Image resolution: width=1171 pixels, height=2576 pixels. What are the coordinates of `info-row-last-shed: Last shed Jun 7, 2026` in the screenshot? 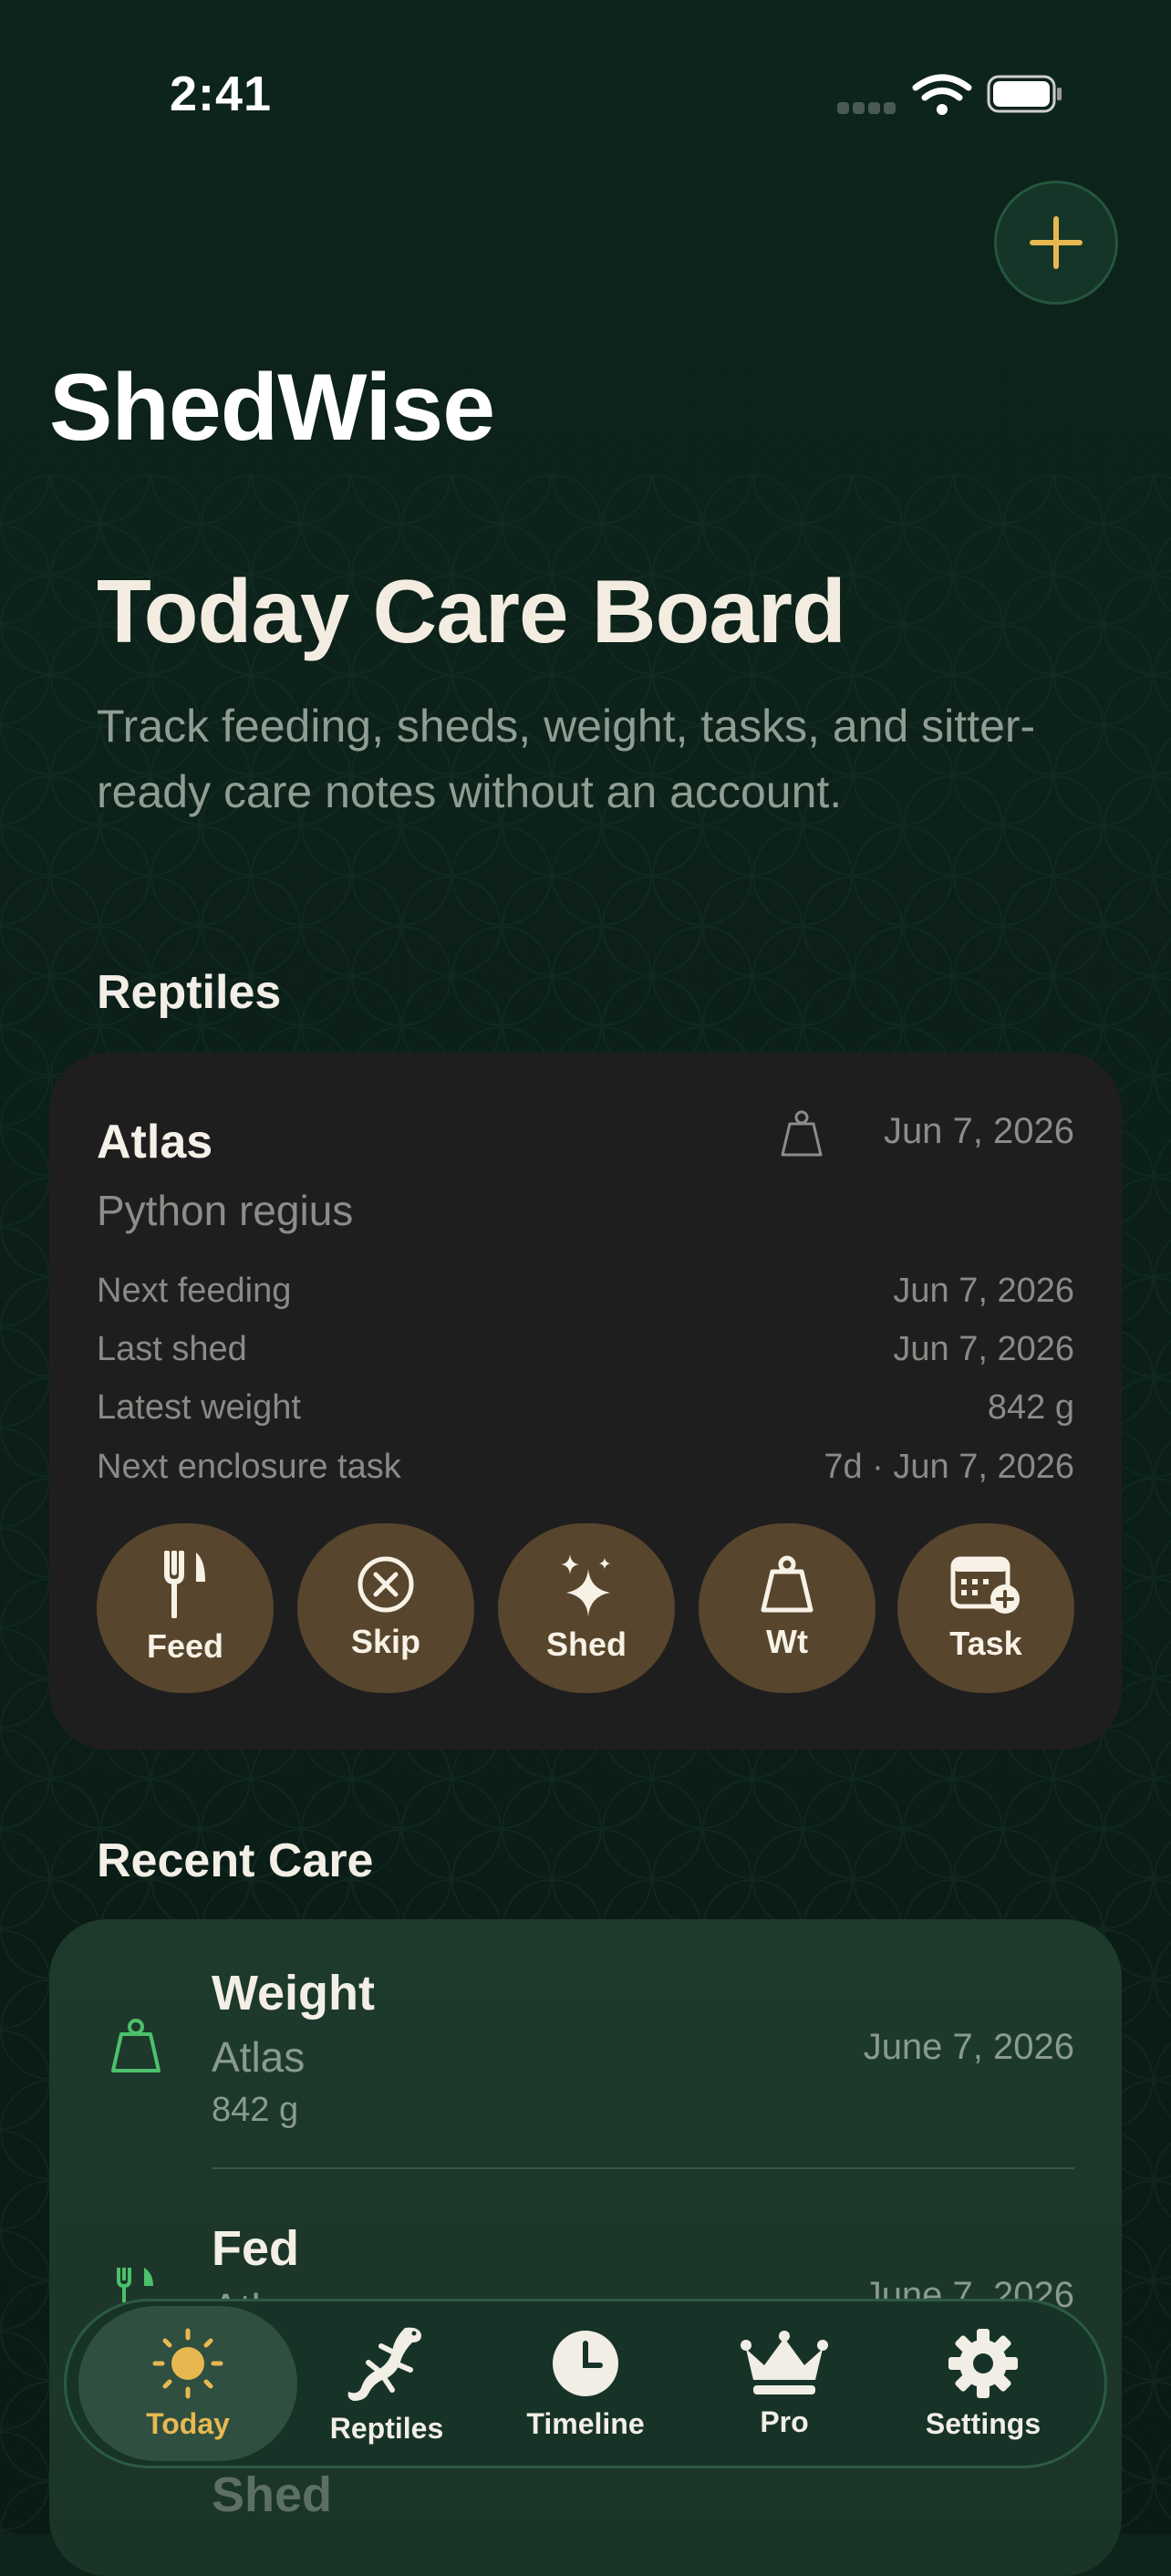 It's located at (585, 1357).